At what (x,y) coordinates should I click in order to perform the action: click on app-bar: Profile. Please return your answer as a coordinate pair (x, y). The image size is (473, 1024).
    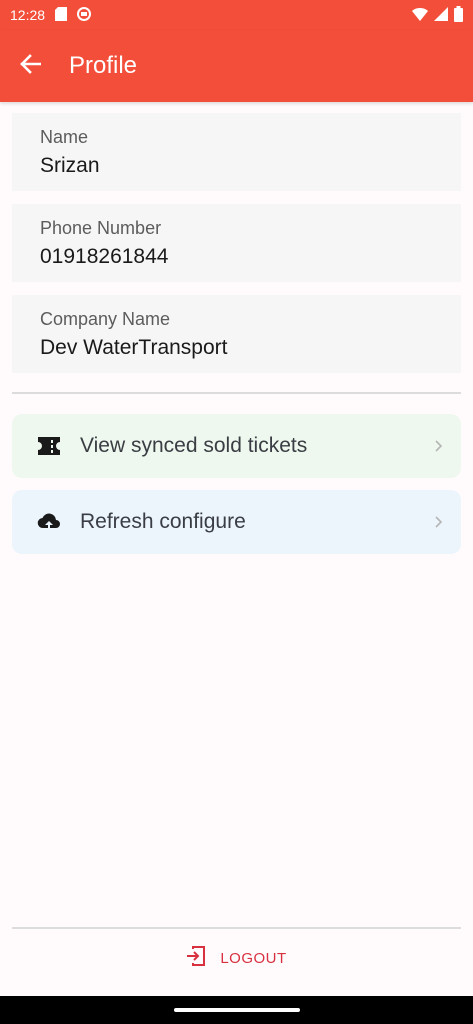
    Looking at the image, I should click on (236, 66).